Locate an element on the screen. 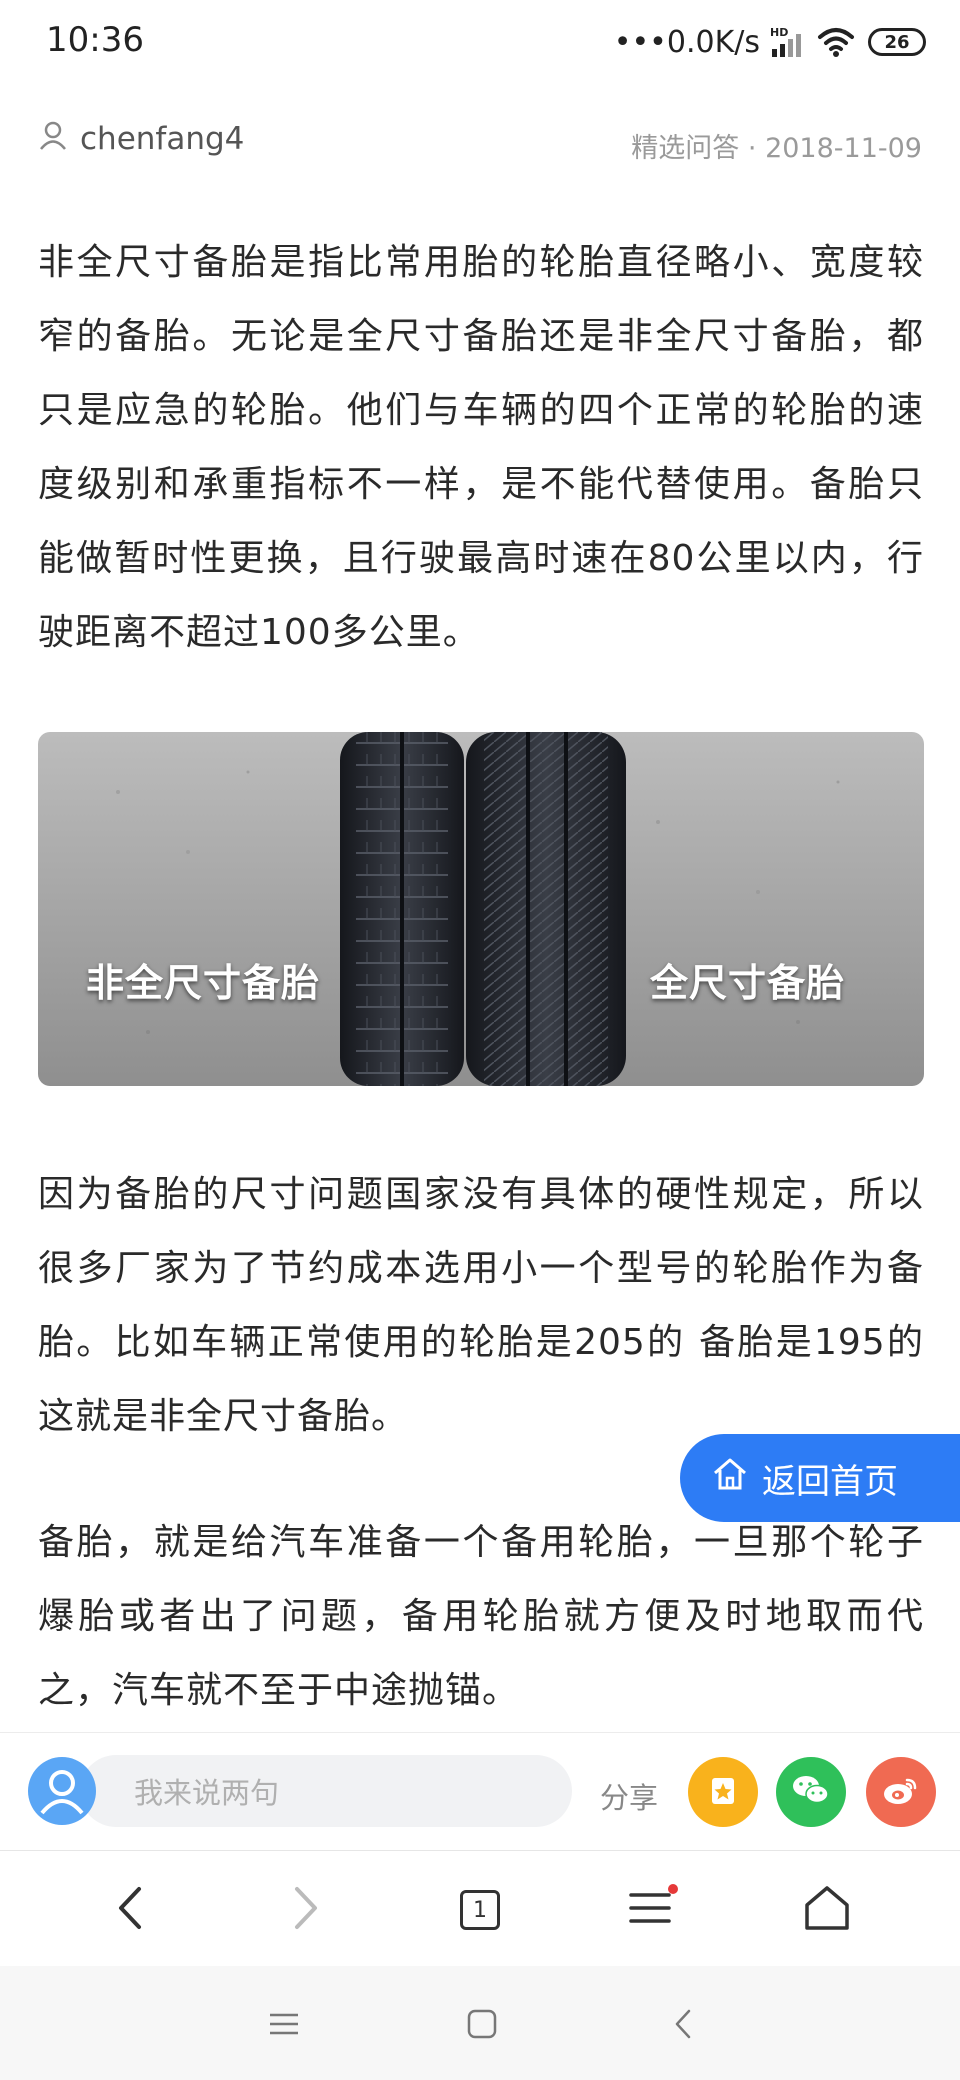  battery-icon: 26 is located at coordinates (897, 42).